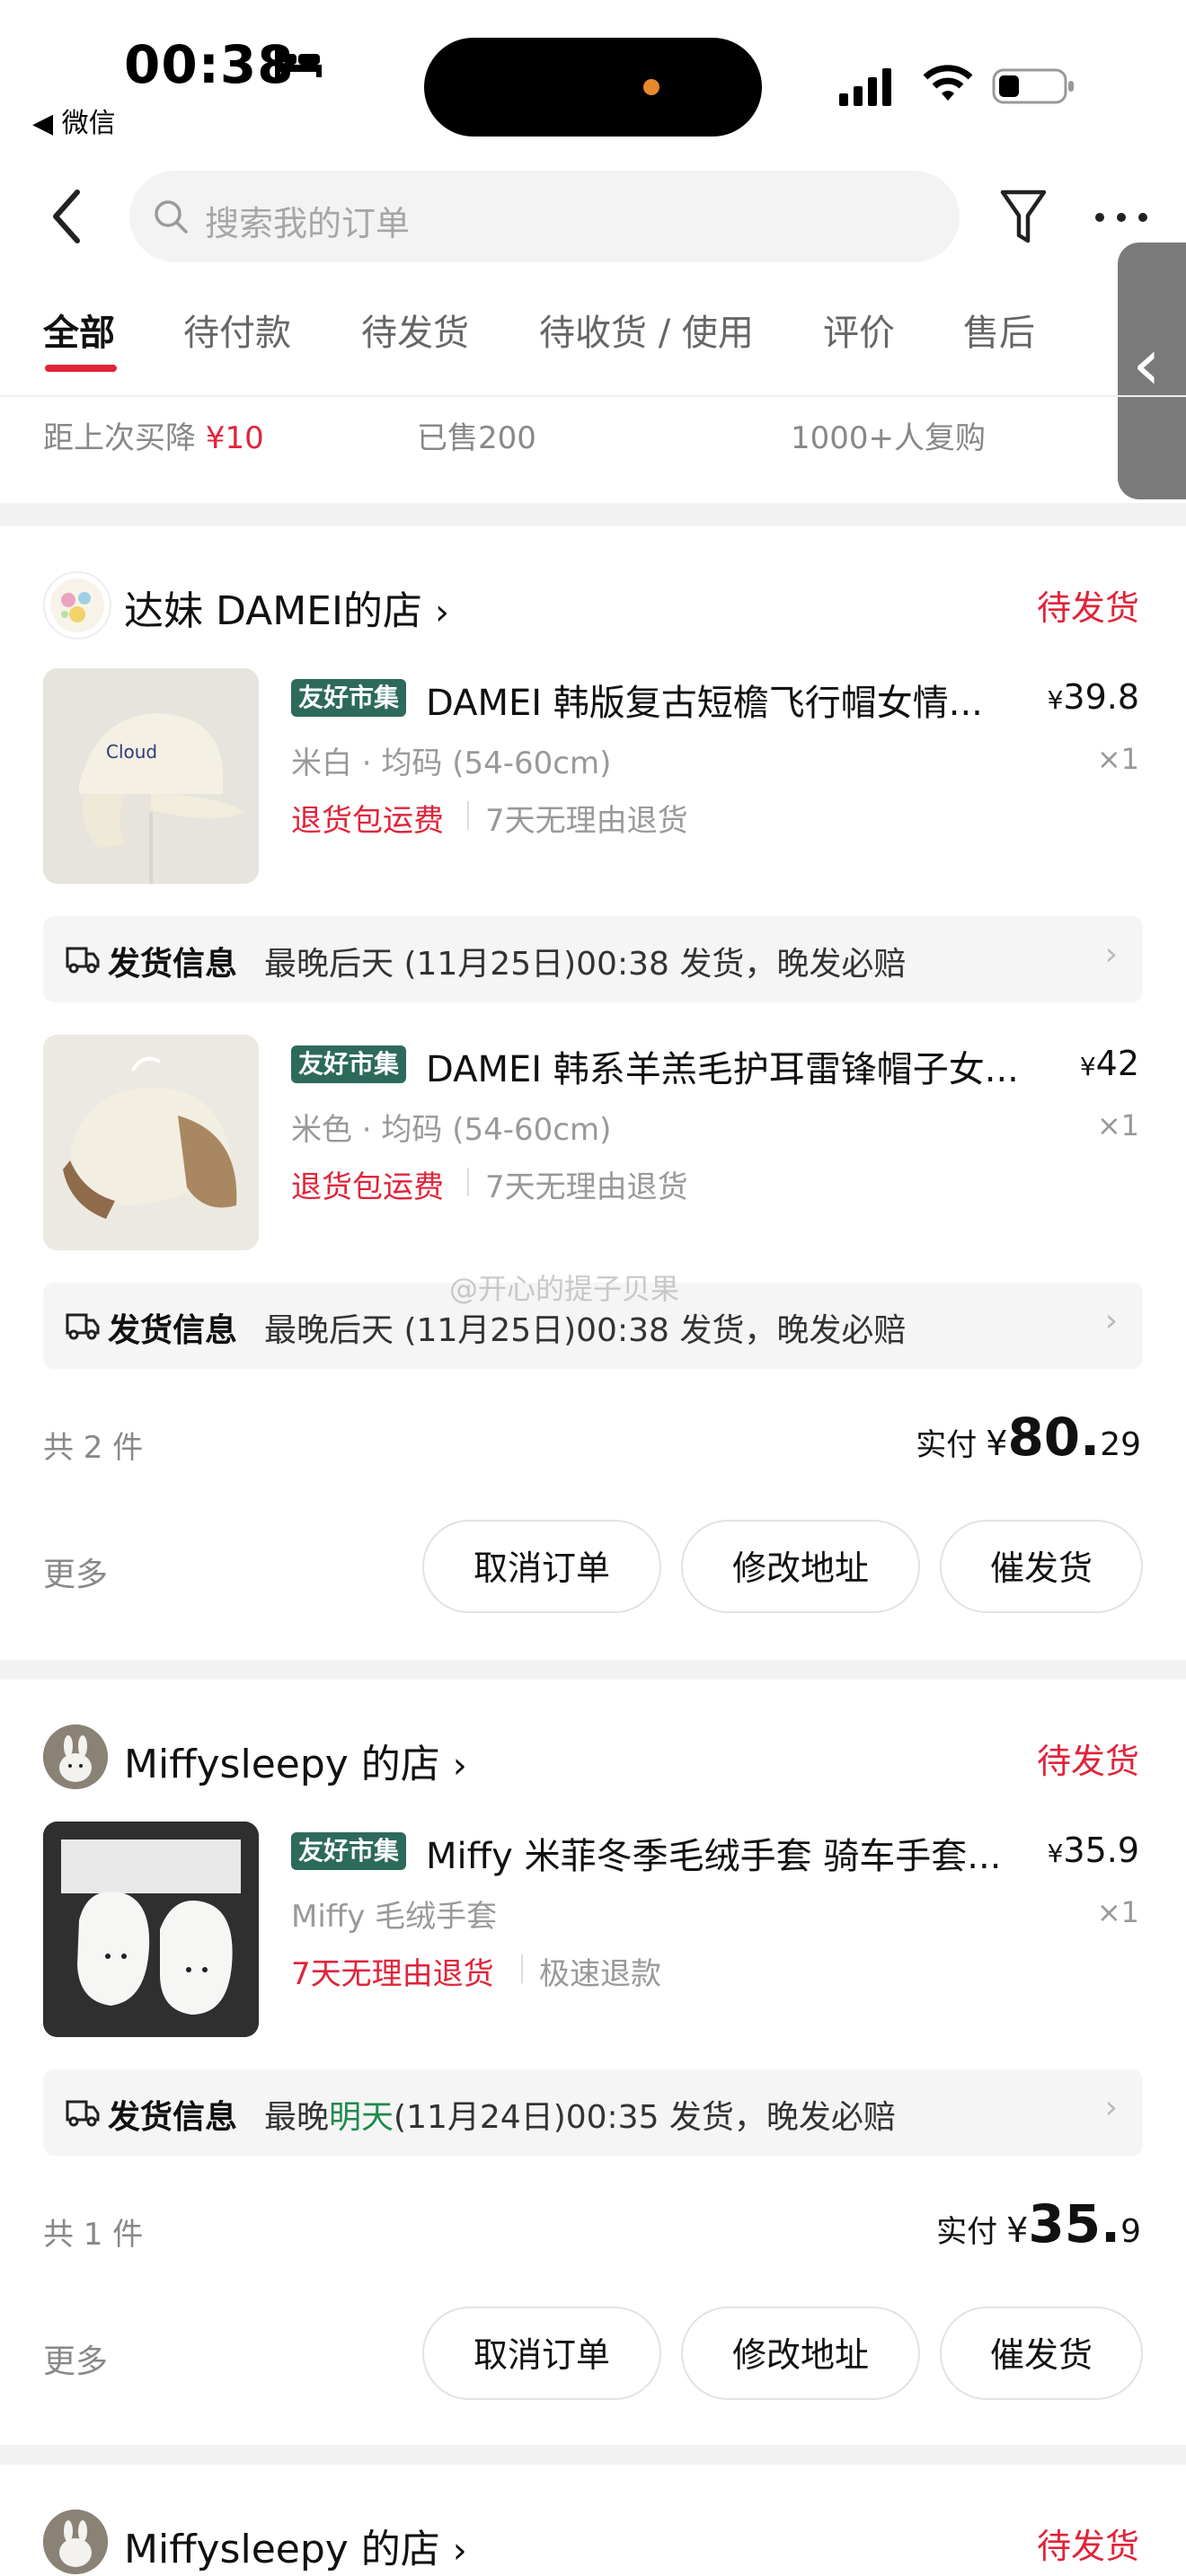 The image size is (1186, 2576). What do you see at coordinates (298, 63) in the screenshot?
I see `sleep-focus-icon` at bounding box center [298, 63].